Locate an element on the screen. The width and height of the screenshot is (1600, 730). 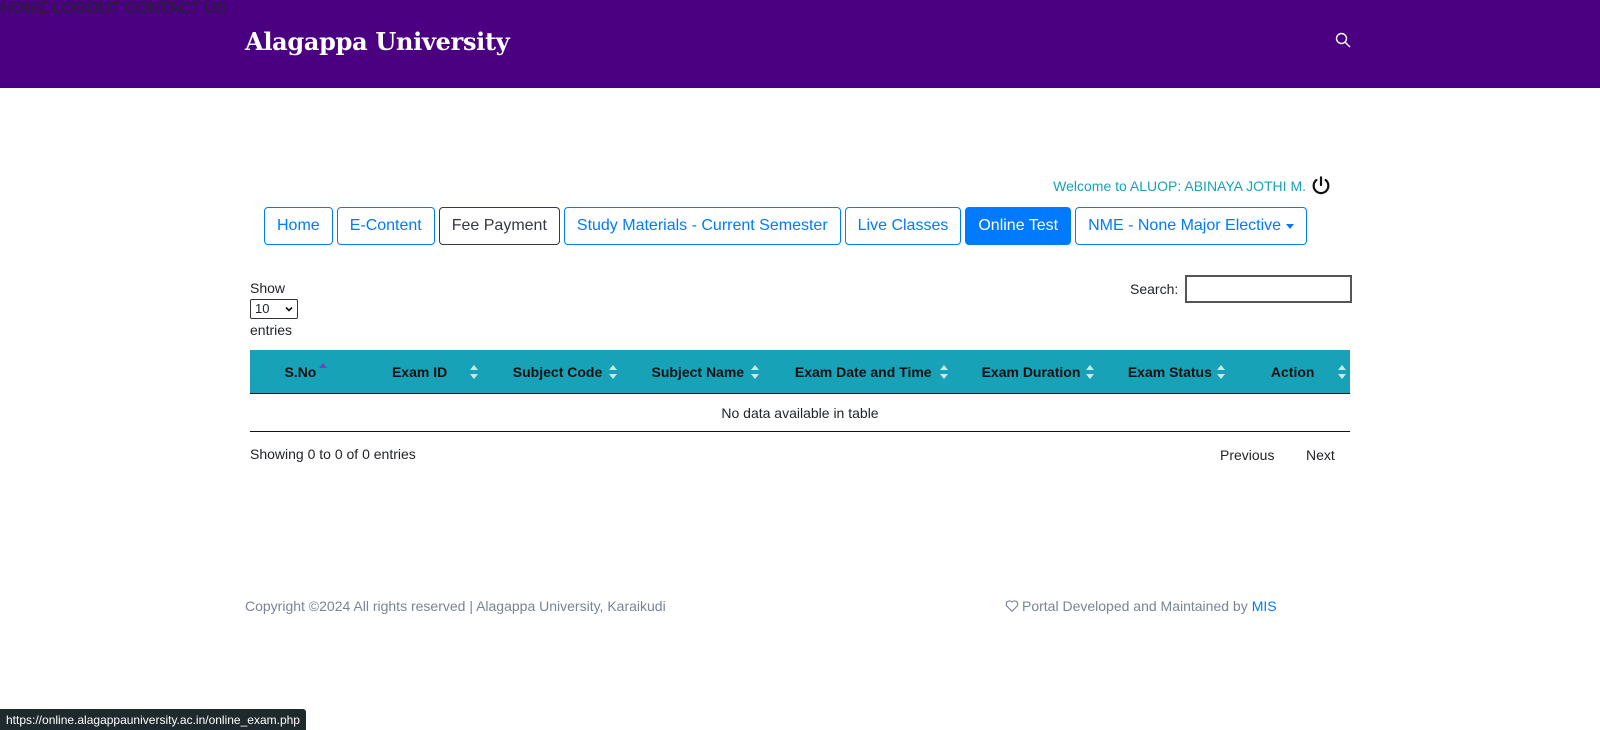
table-info: Showing 0 to 0 of 0 entries is located at coordinates (333, 454).